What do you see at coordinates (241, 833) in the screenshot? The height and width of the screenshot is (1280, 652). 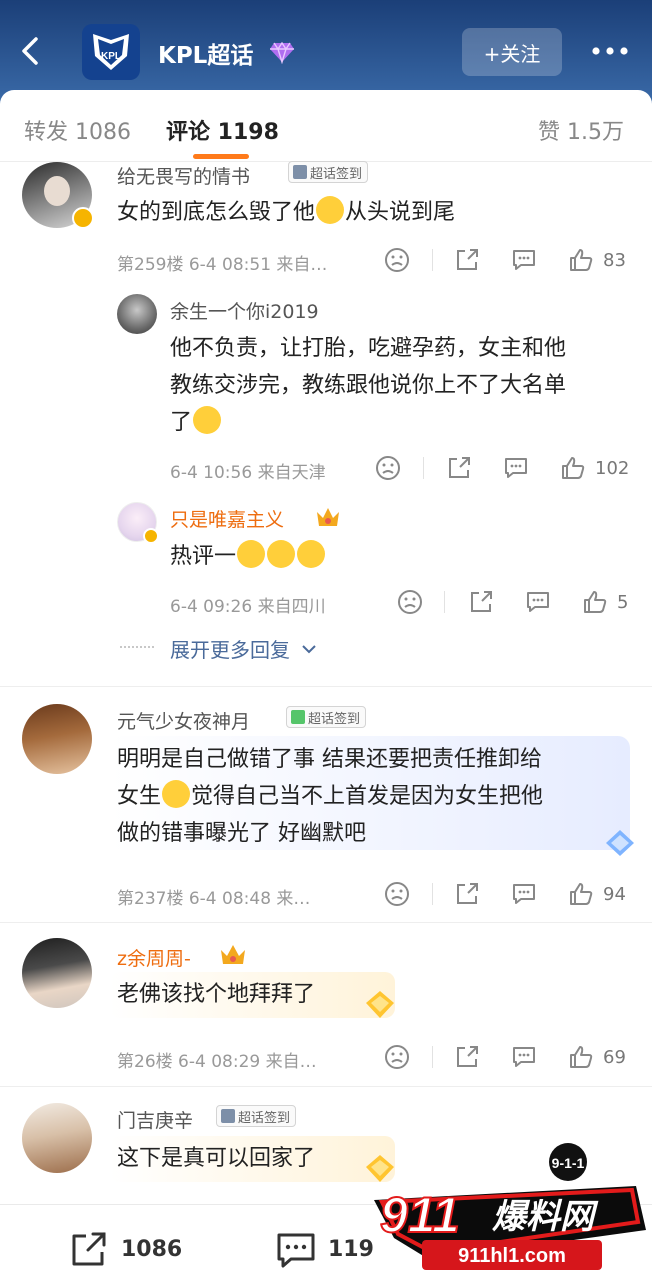 I see `comment-line: 做的错事曝光了 好幽默吧` at bounding box center [241, 833].